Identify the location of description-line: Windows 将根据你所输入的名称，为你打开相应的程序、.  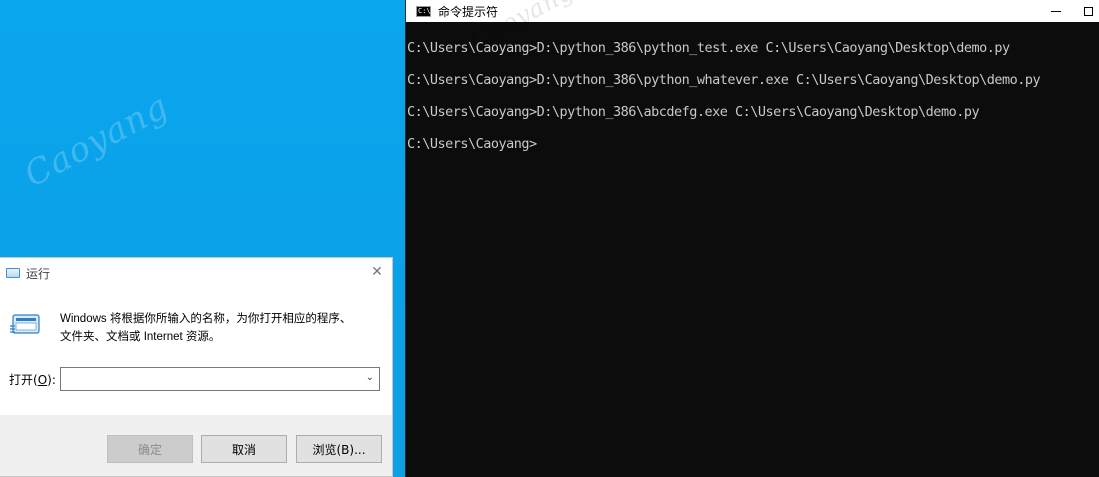
(206, 319).